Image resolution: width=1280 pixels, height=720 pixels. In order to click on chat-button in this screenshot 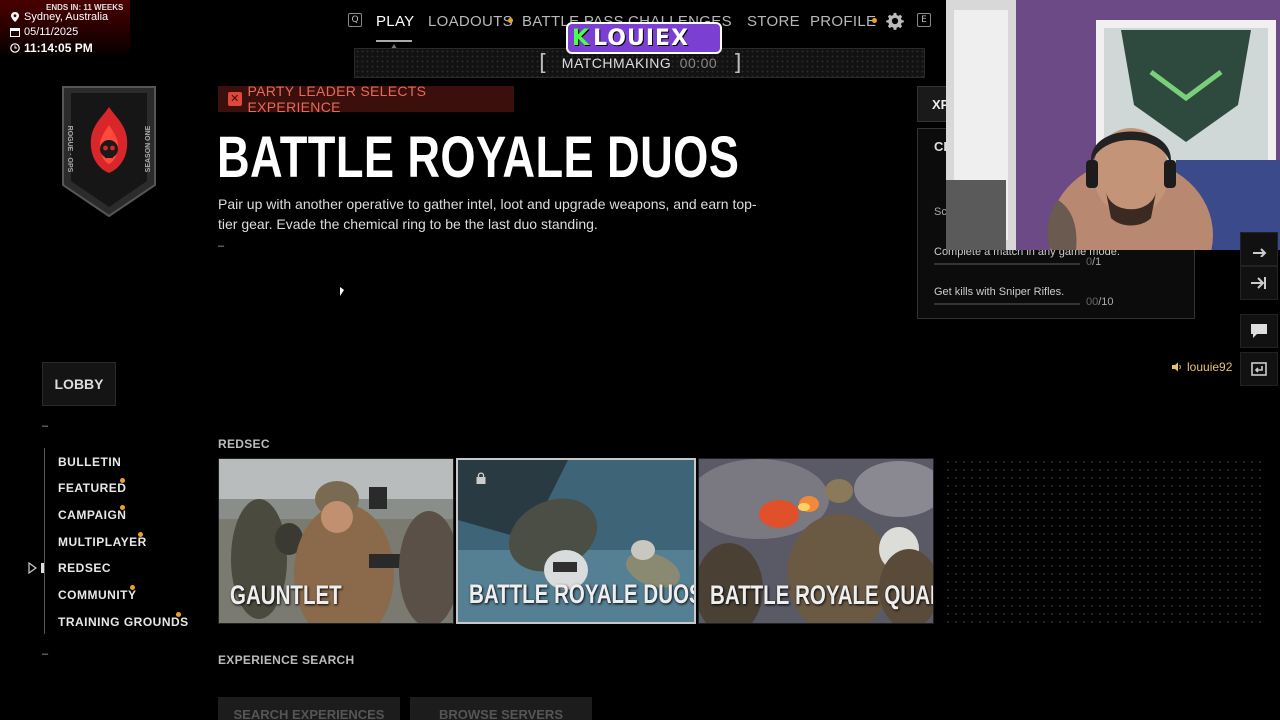, I will do `click(1259, 331)`.